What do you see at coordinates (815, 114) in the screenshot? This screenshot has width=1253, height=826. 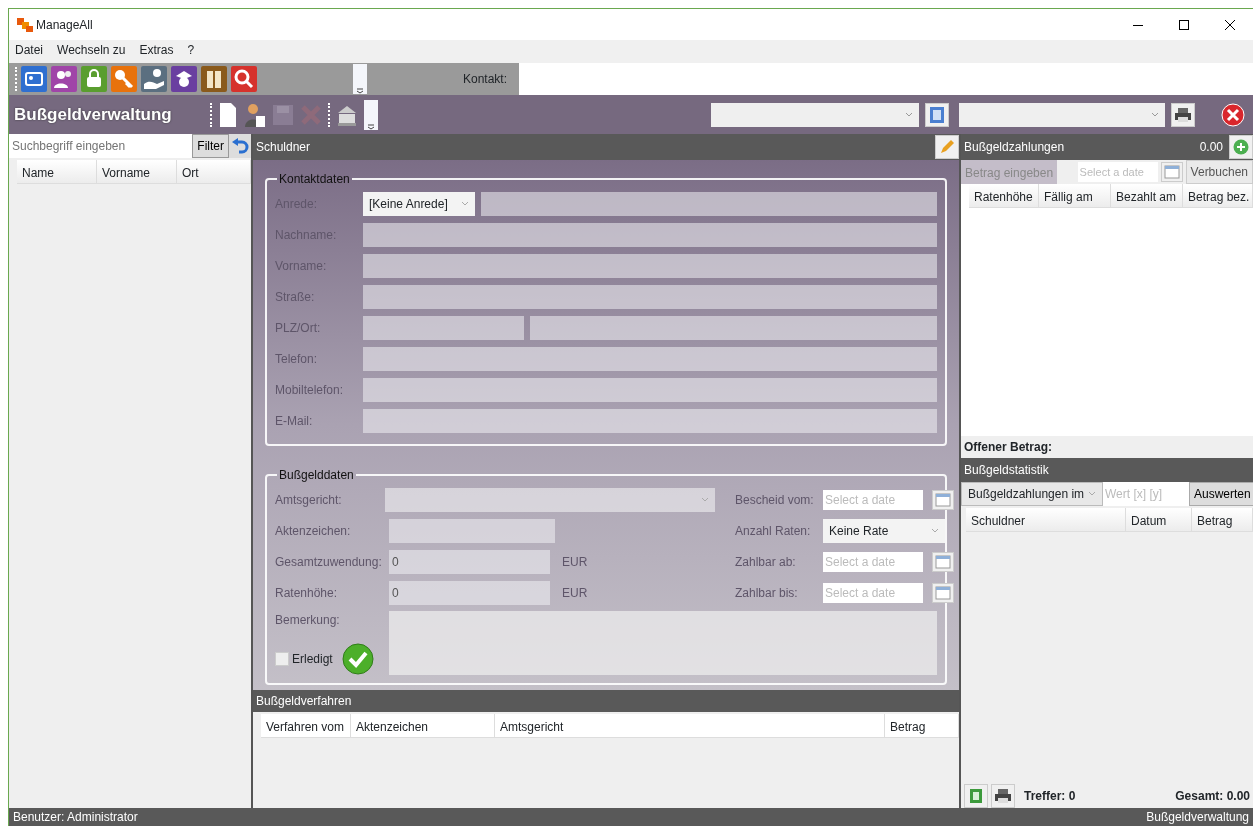 I see `filter-dropdown` at bounding box center [815, 114].